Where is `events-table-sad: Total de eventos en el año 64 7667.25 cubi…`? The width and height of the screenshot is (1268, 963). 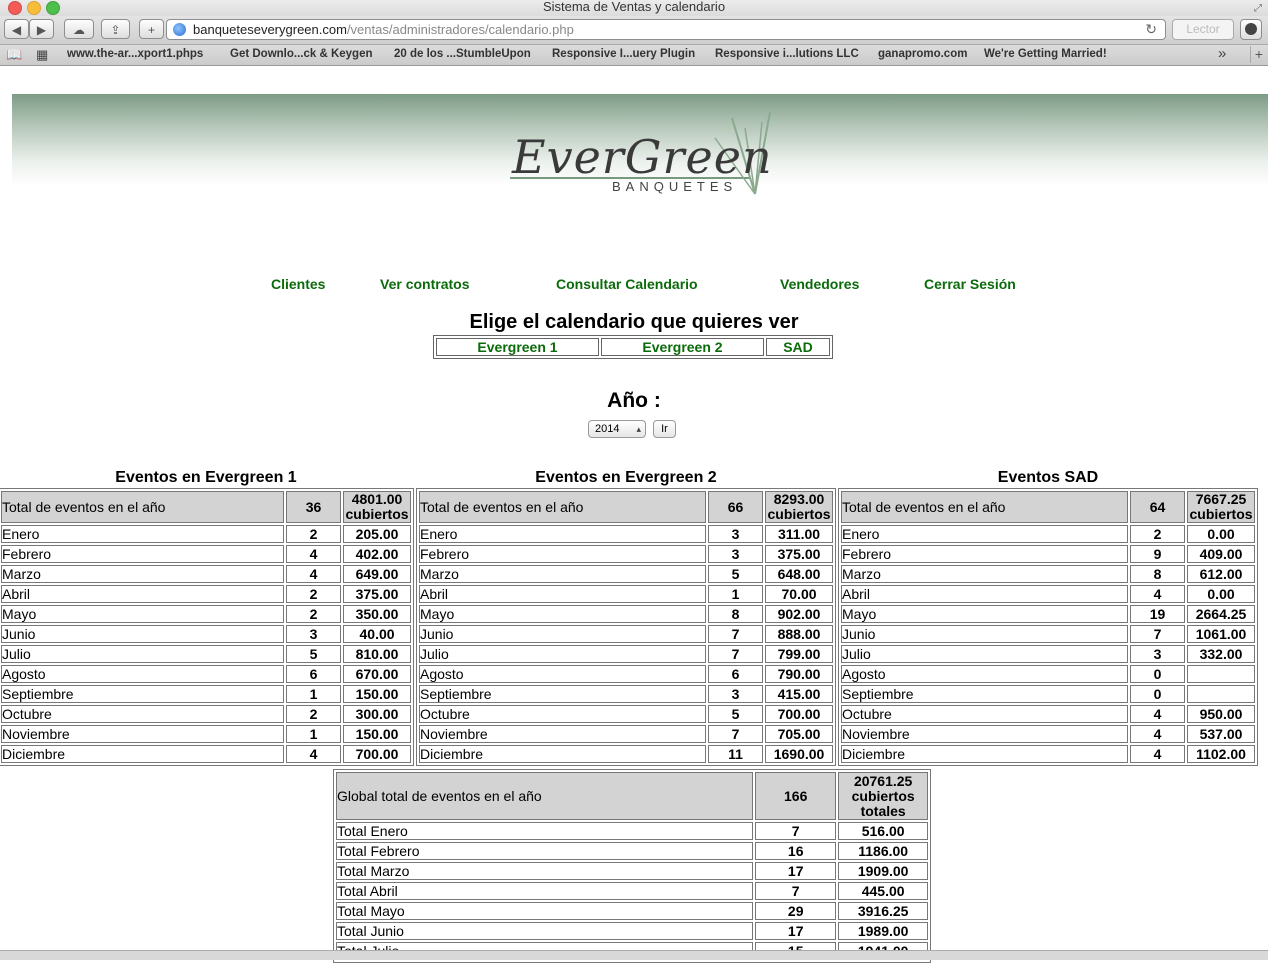
events-table-sad: Total de eventos en el año 64 7667.25 cubi… is located at coordinates (1048, 627).